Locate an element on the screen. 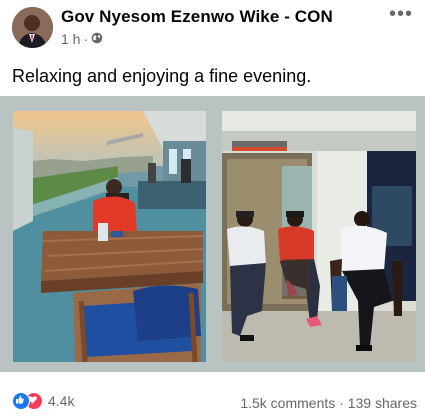 The image size is (425, 416). like-reaction-icon is located at coordinates (21, 401).